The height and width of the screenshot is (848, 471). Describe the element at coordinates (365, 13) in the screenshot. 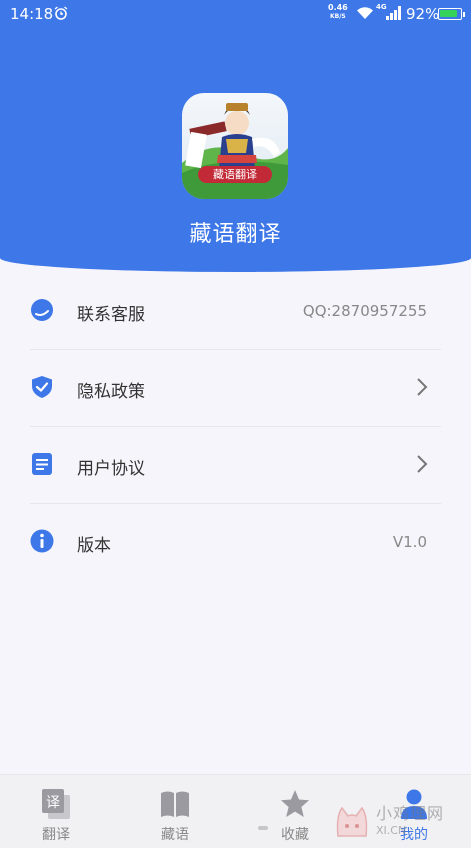

I see `wifi-icon` at that location.